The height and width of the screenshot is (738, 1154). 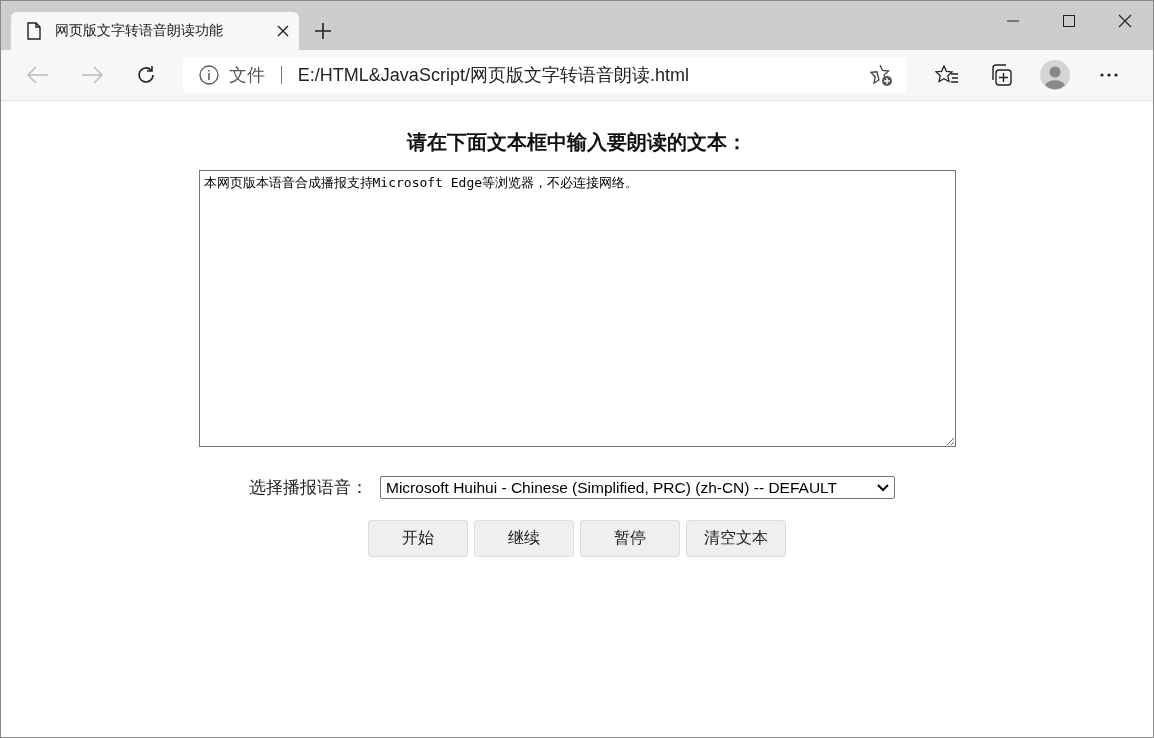 What do you see at coordinates (493, 75) in the screenshot?
I see `url-text: E:/HTML&JavaScript/网页版文字转语音朗读.html` at bounding box center [493, 75].